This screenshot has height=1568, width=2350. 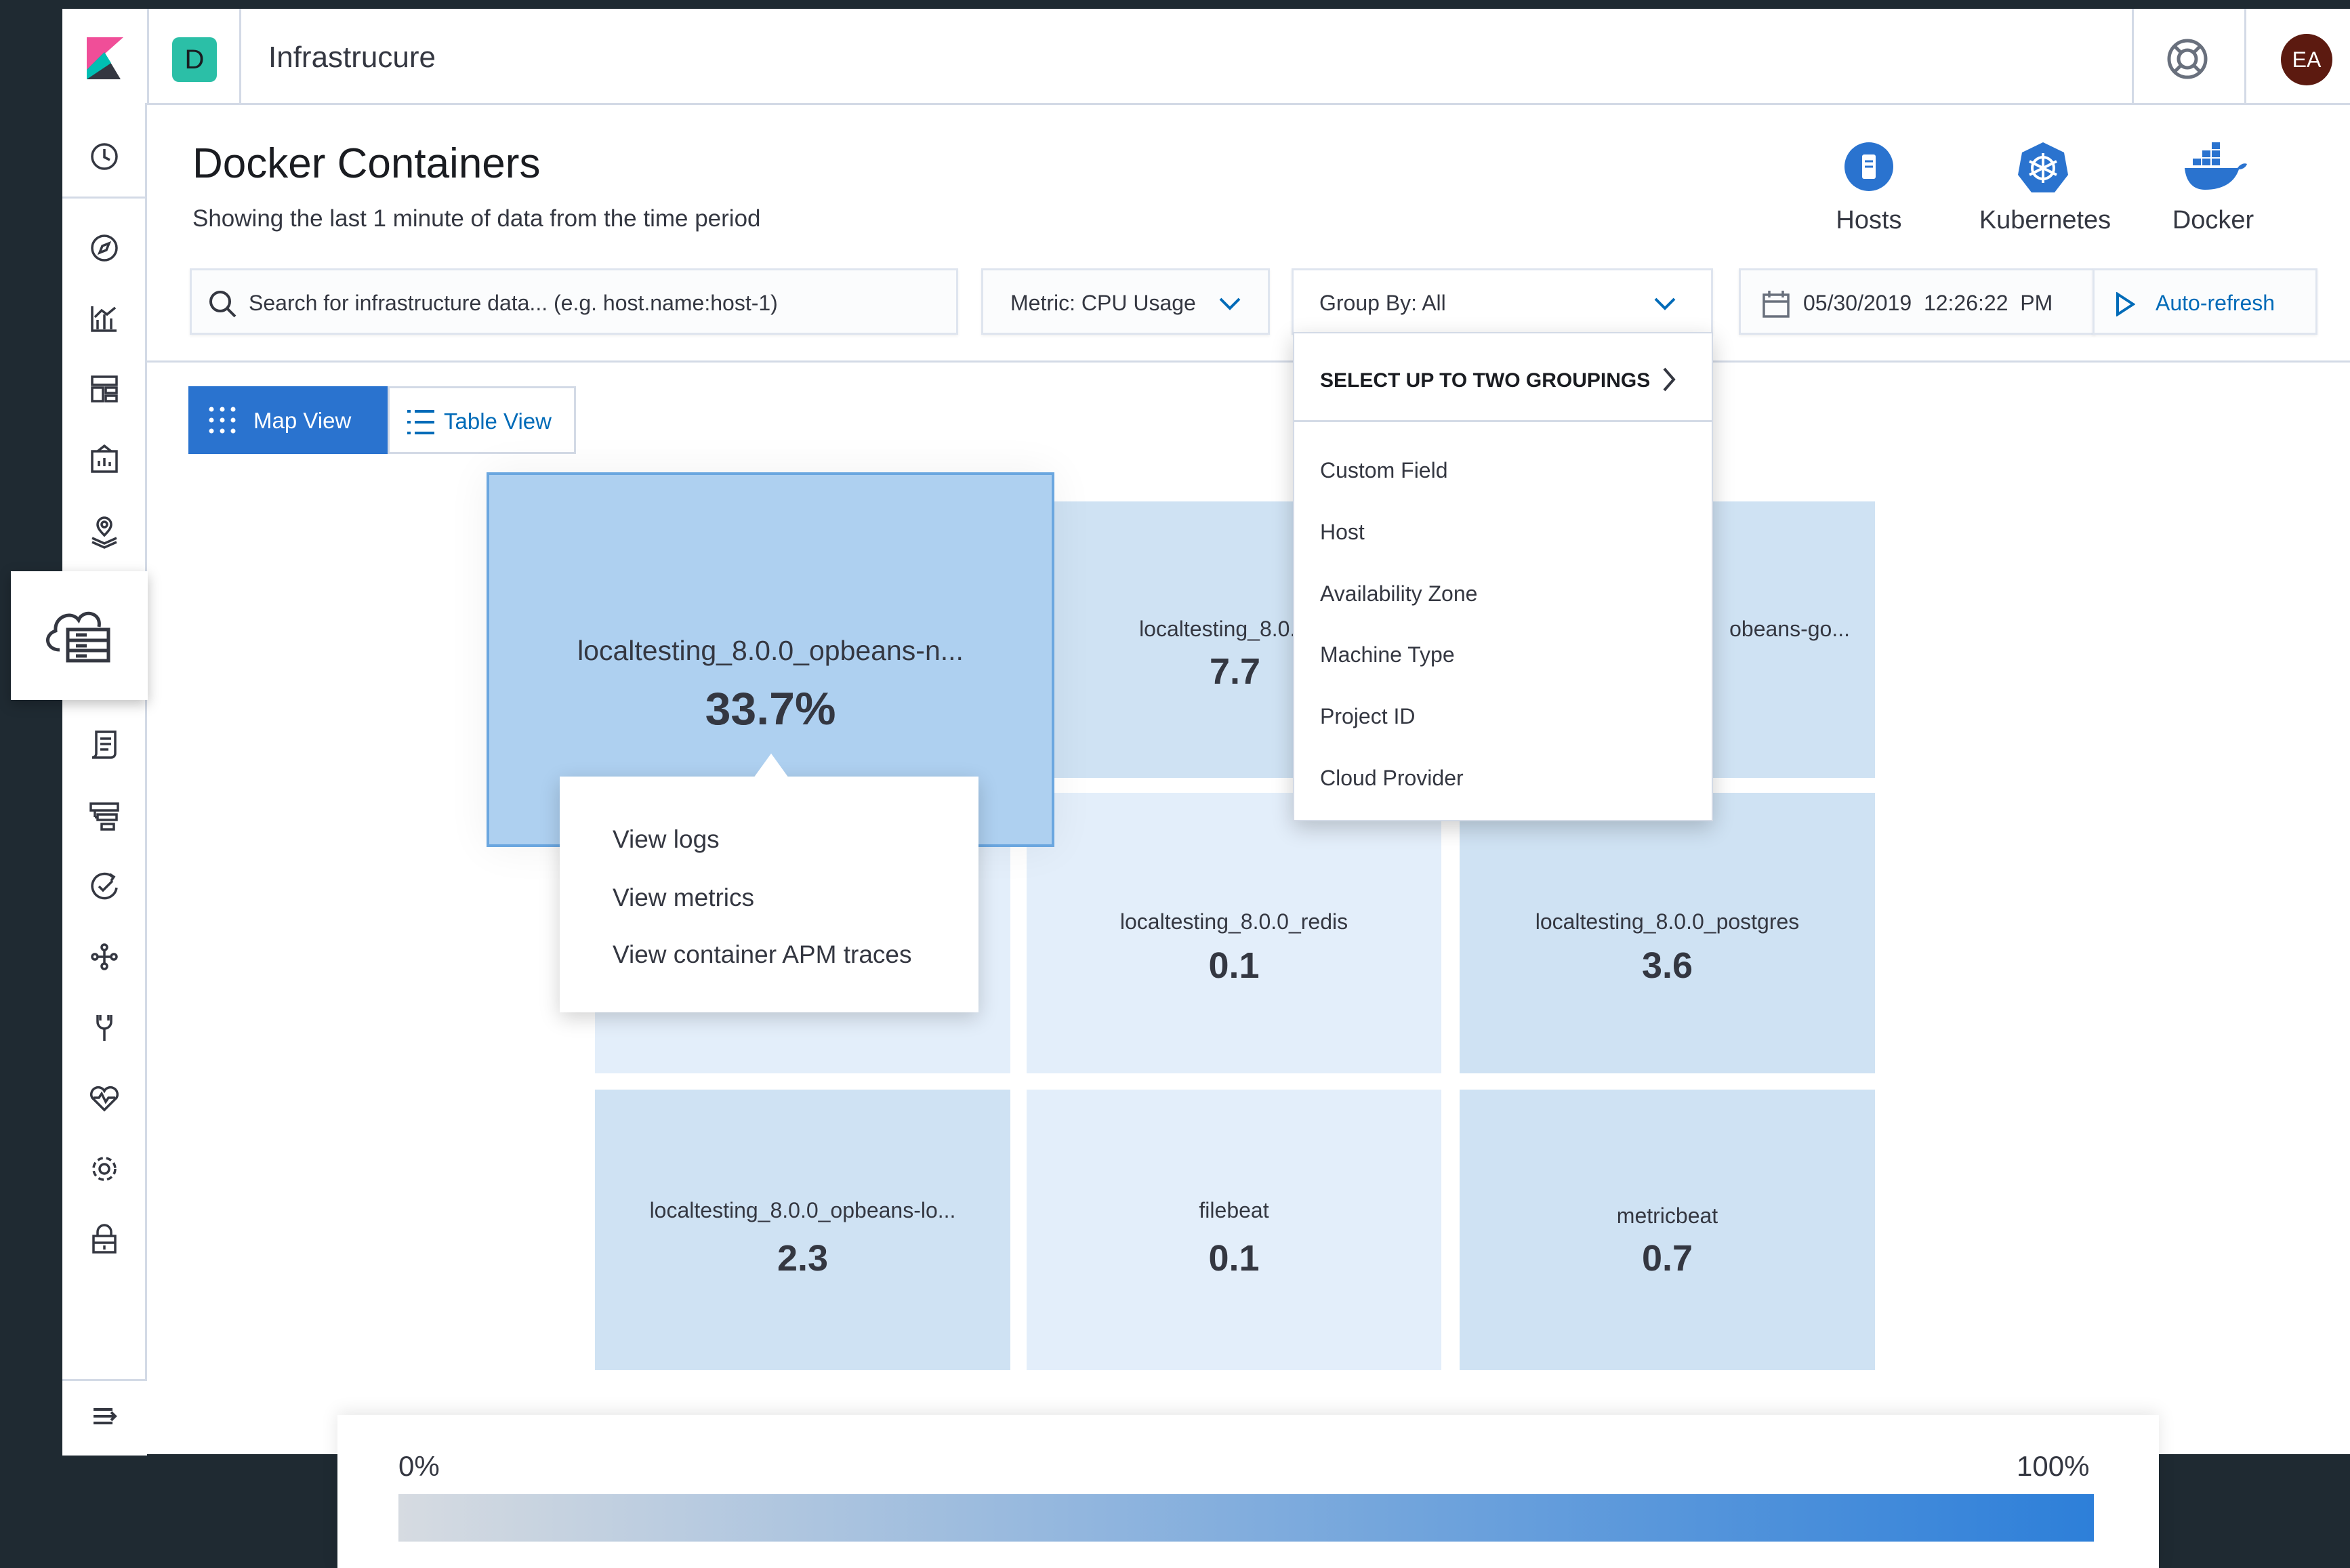 I want to click on group-option-cloud-provider: Cloud Provider, so click(x=1392, y=778).